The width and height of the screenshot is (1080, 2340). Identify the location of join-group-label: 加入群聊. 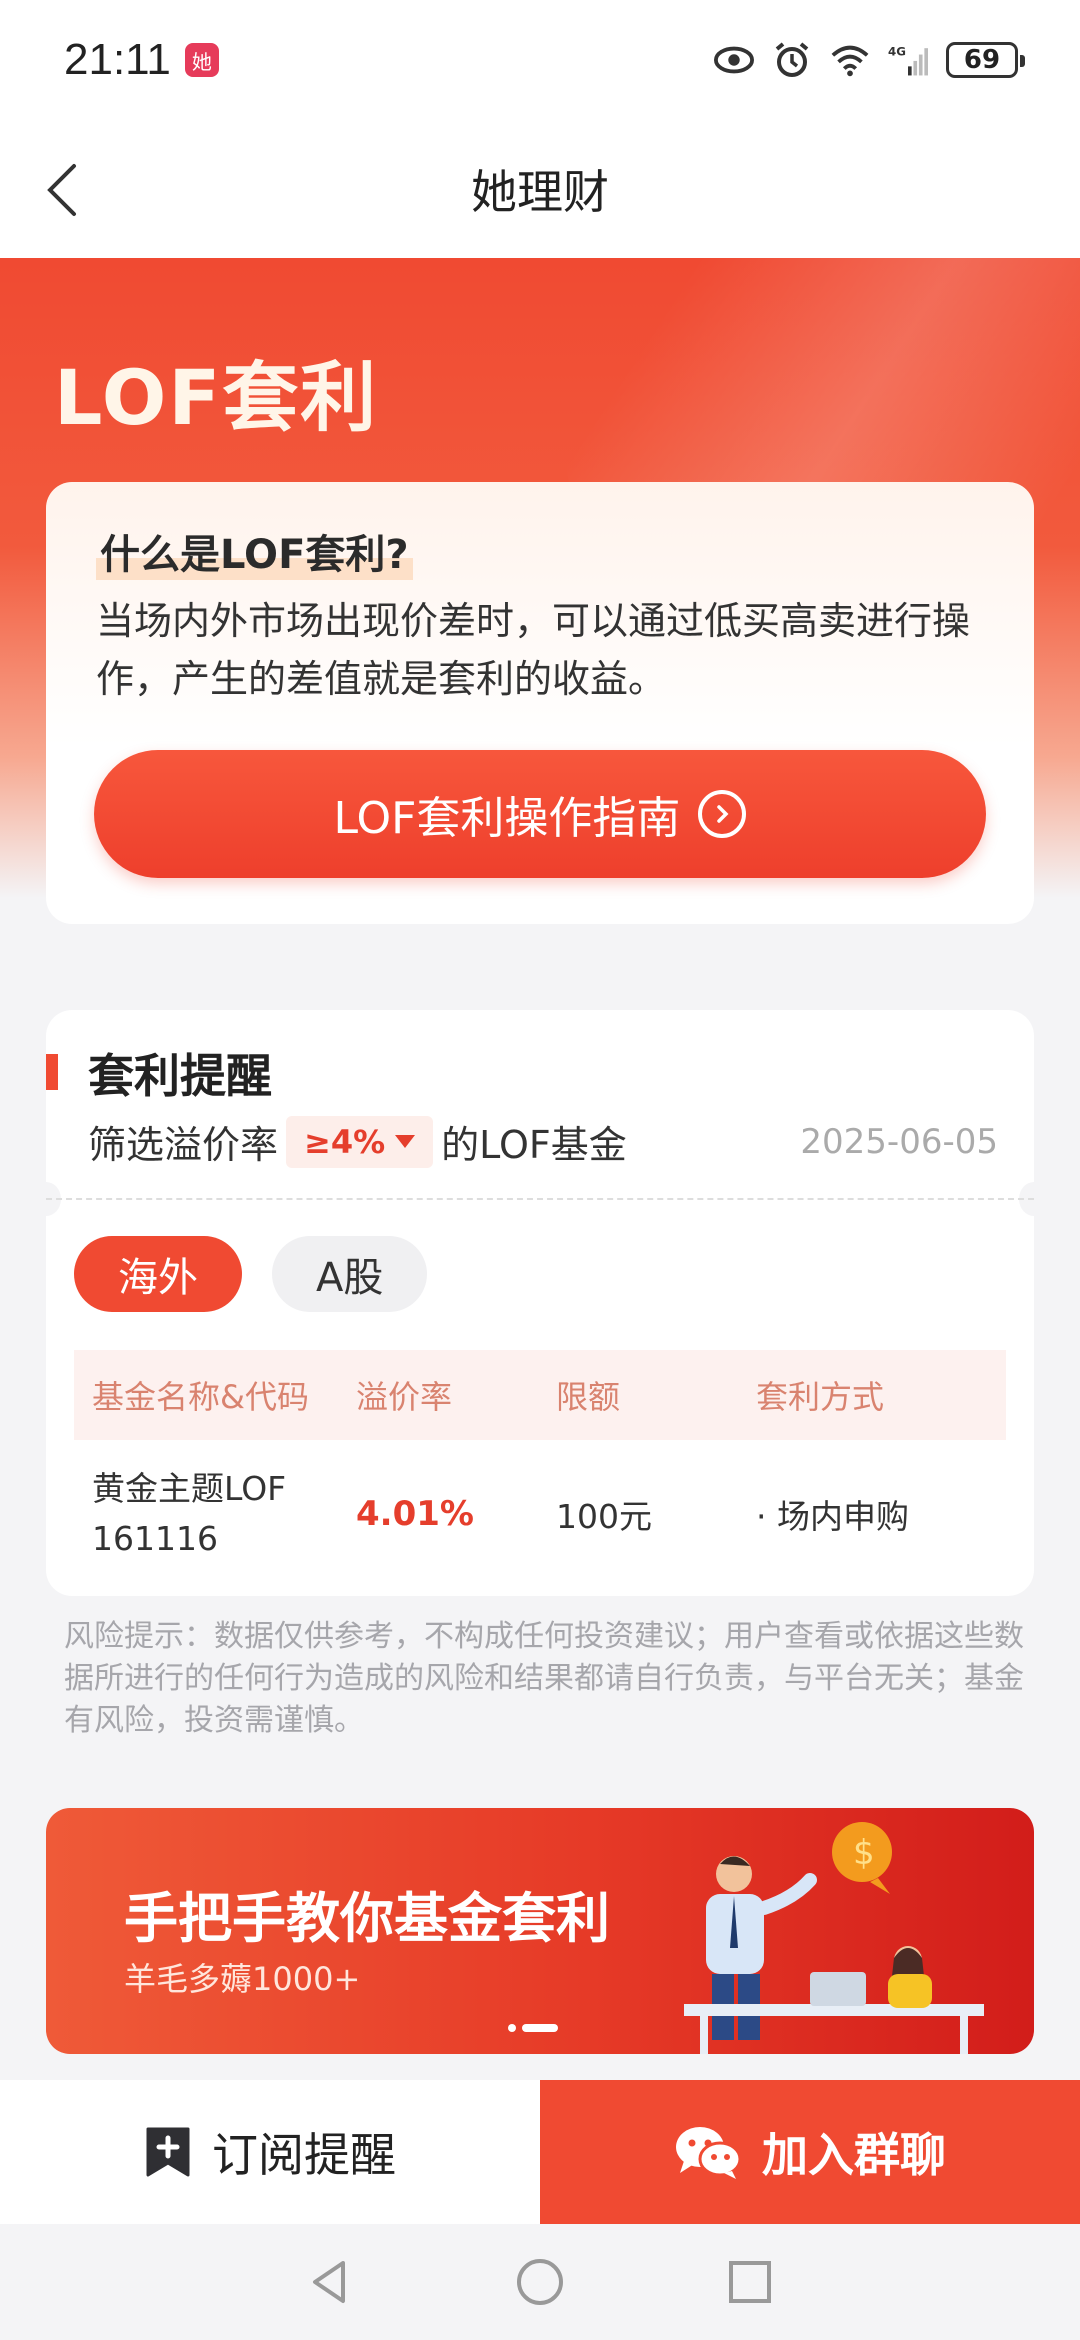
(854, 2155).